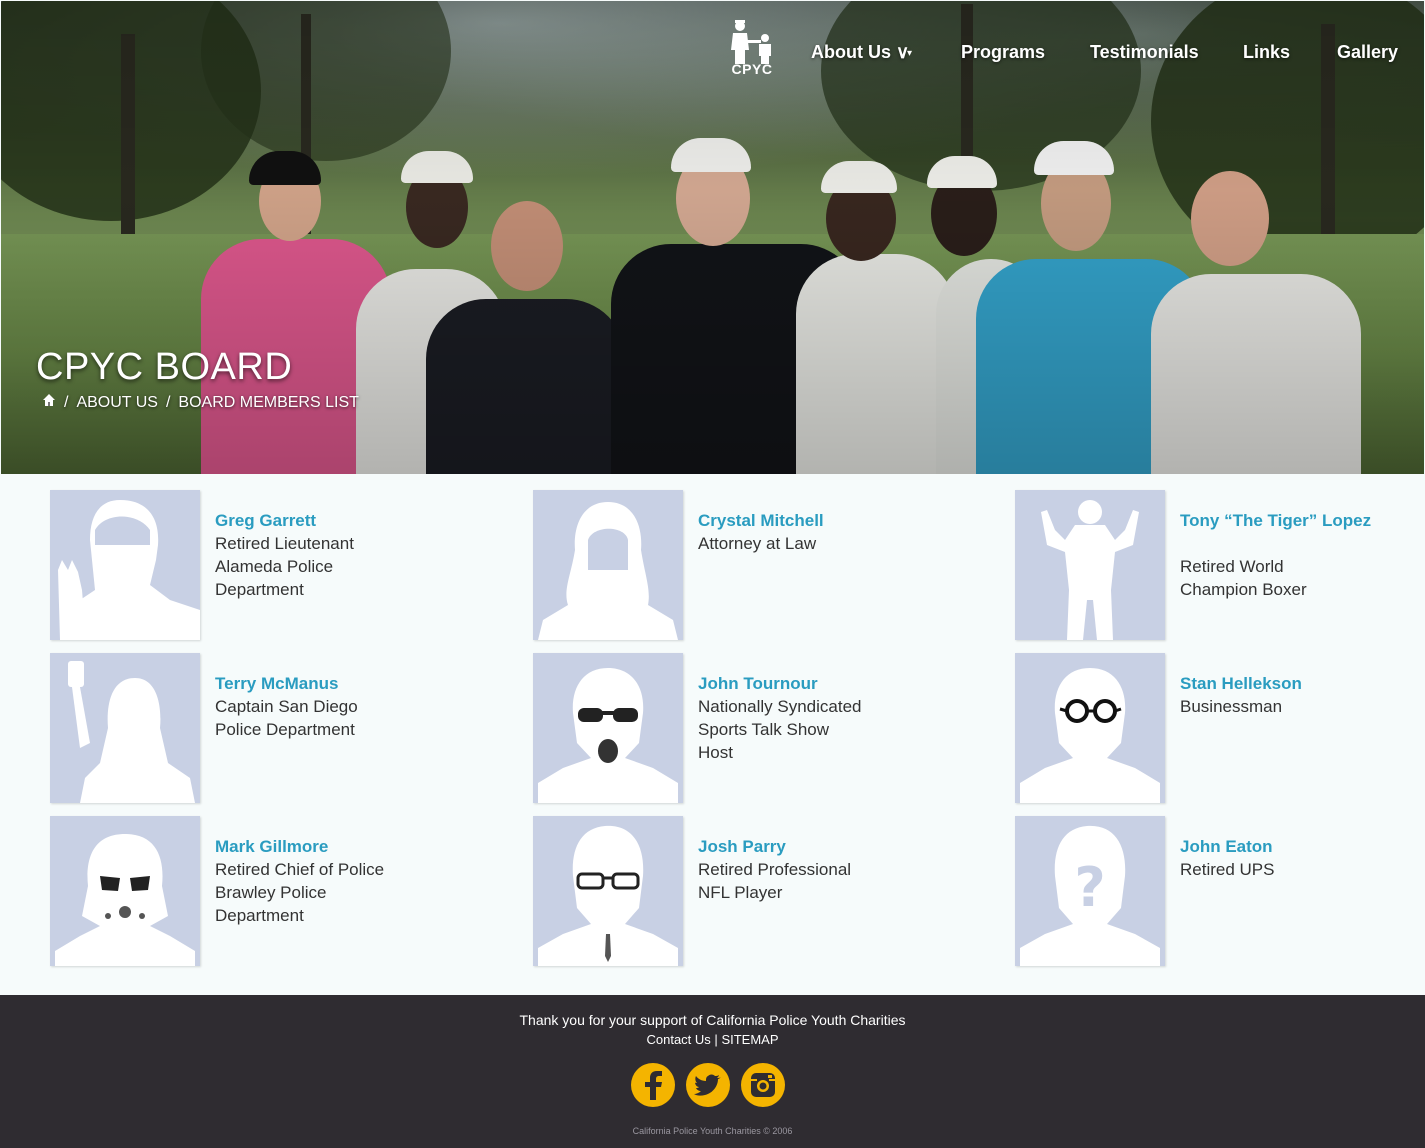 The height and width of the screenshot is (1148, 1425). What do you see at coordinates (1232, 566) in the screenshot?
I see `member-role: Retired World` at bounding box center [1232, 566].